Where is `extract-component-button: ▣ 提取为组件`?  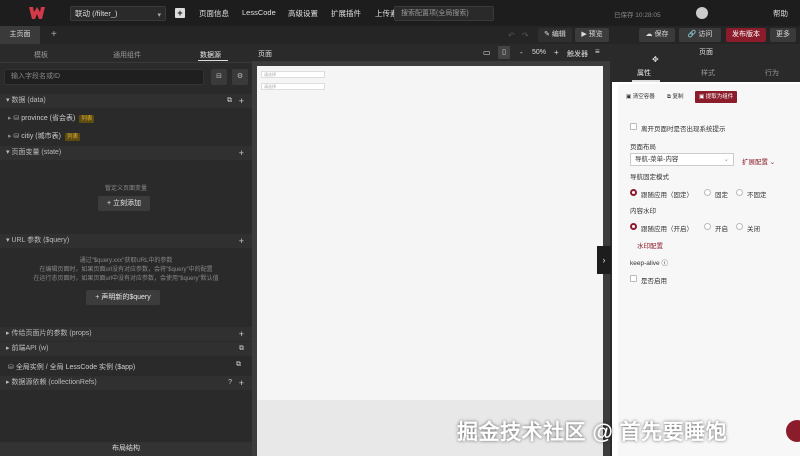 extract-component-button: ▣ 提取为组件 is located at coordinates (716, 97).